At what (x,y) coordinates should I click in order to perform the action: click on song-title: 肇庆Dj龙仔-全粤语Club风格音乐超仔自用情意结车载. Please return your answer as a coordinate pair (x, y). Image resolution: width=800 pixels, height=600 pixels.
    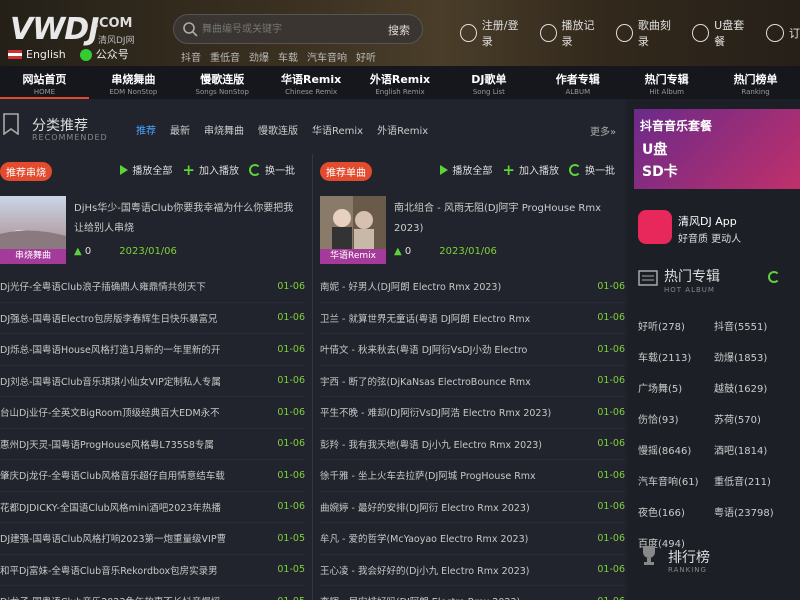
    Looking at the image, I should click on (129, 475).